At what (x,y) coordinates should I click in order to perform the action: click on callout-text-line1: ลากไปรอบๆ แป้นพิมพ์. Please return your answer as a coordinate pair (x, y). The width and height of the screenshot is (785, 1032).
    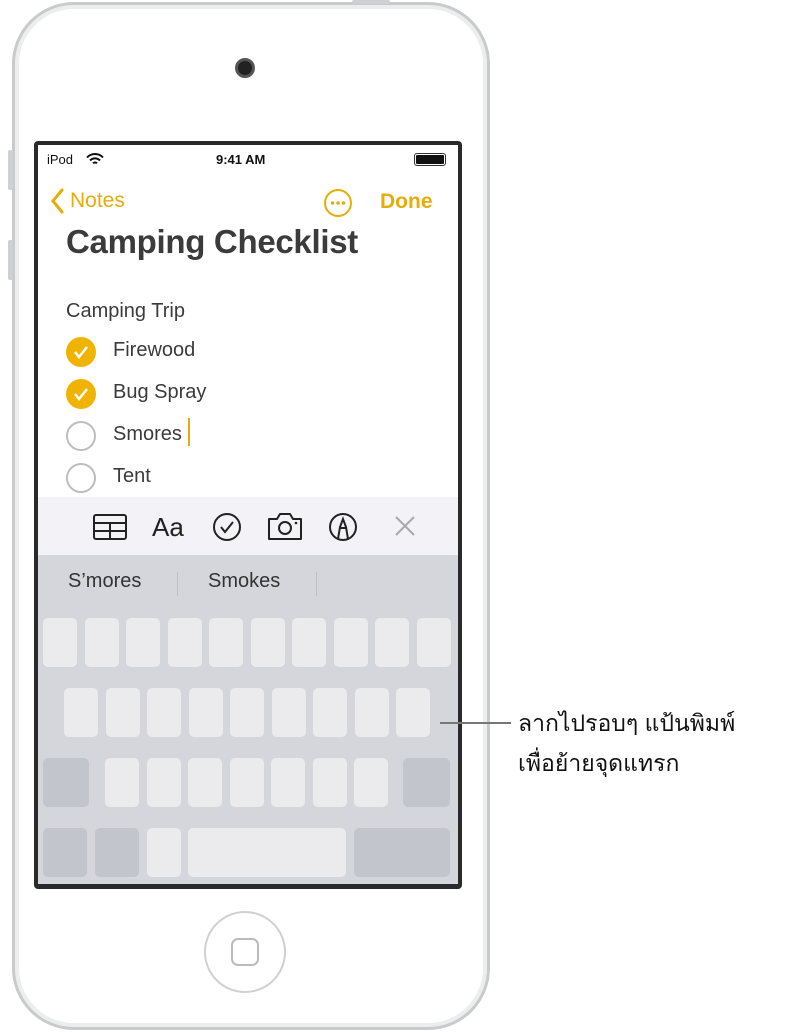
    Looking at the image, I should click on (627, 723).